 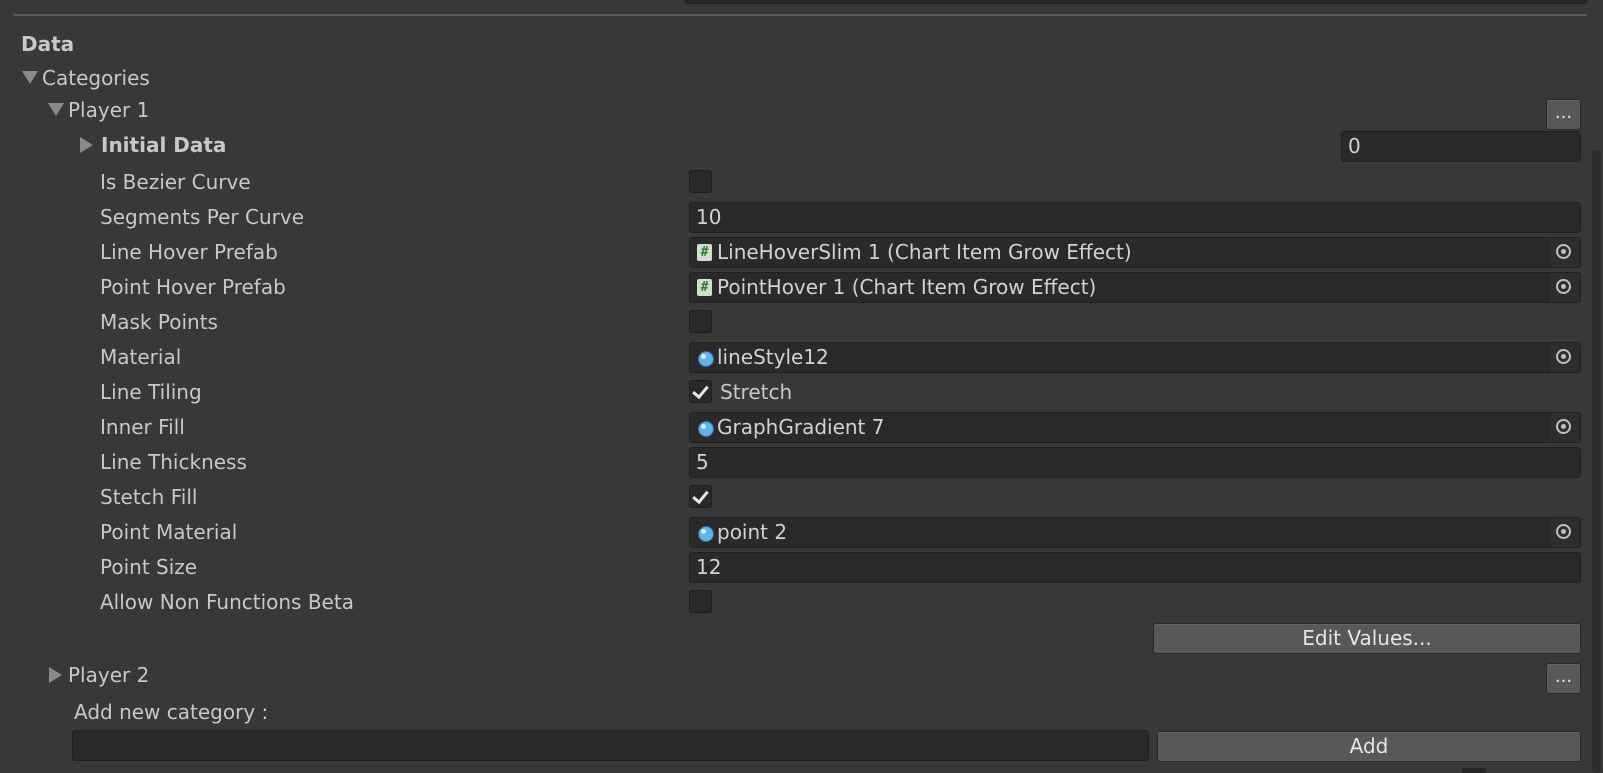 I want to click on allow-non-functions-beta-label: Allow Non Functions Beta, so click(x=227, y=602).